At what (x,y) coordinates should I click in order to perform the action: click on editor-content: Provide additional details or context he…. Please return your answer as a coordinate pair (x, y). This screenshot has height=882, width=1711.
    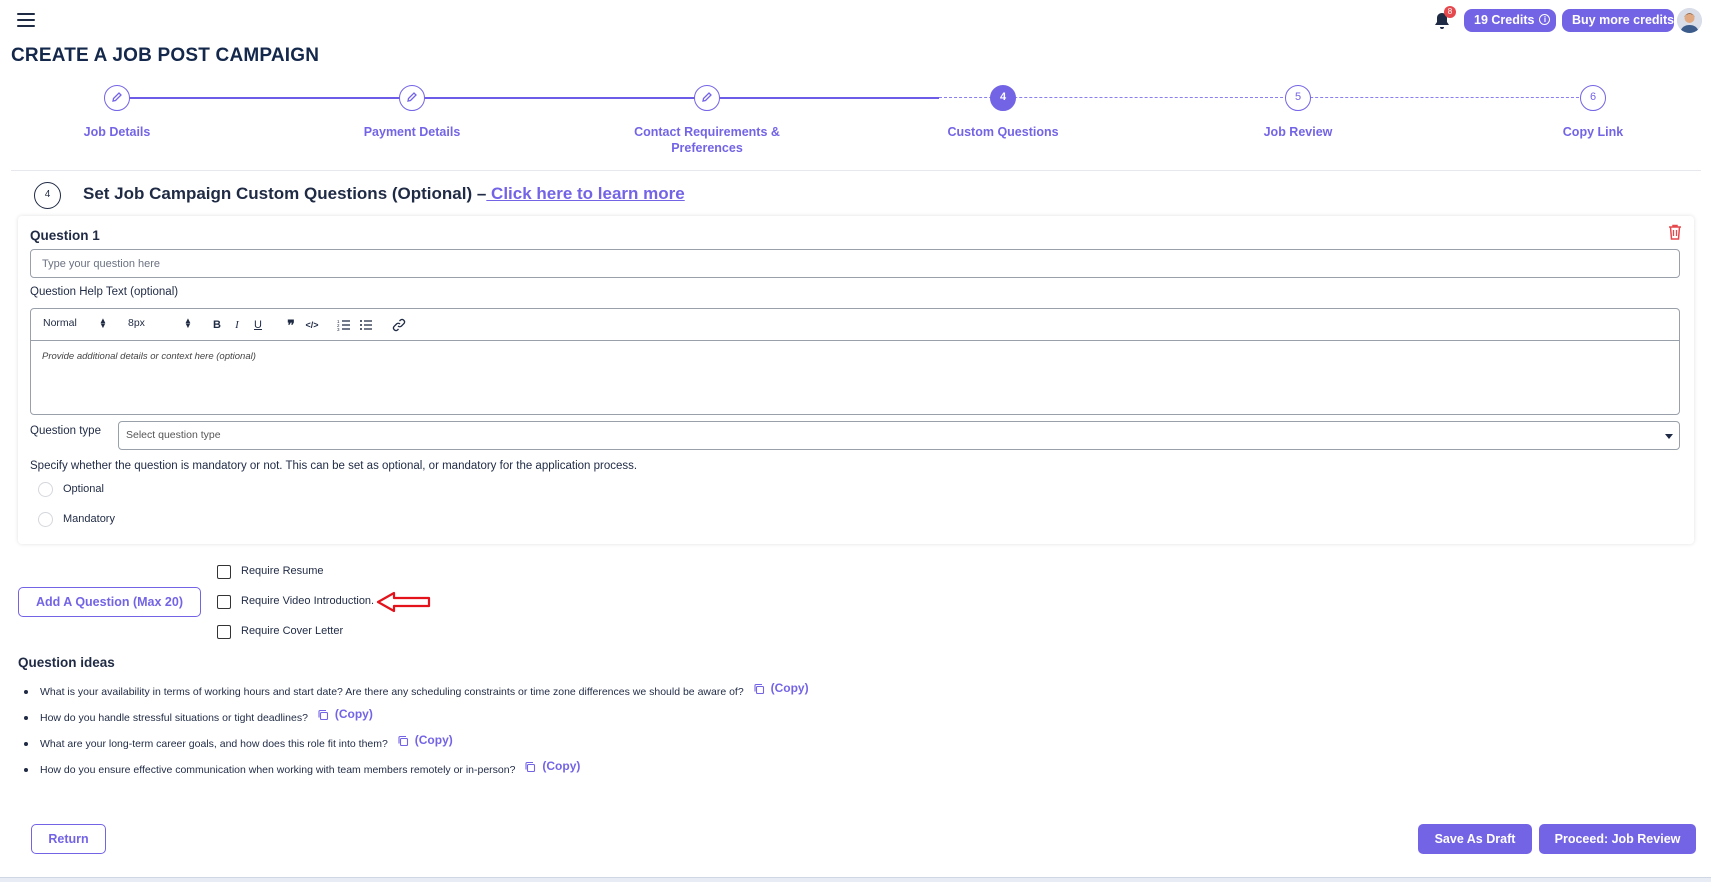
    Looking at the image, I should click on (855, 356).